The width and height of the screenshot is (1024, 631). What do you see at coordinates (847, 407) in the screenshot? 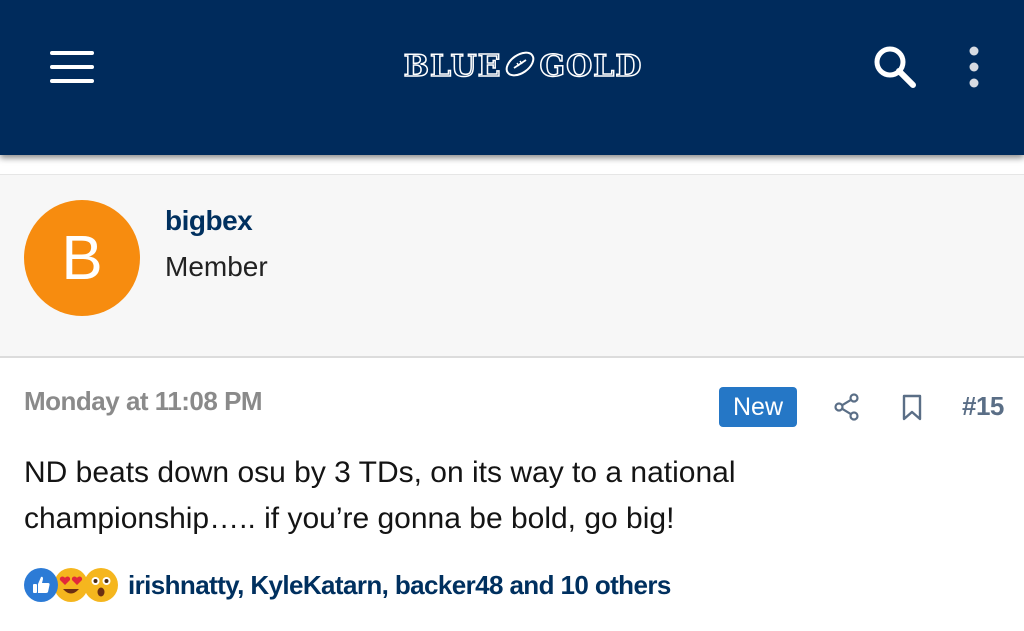
I see `share-icon` at bounding box center [847, 407].